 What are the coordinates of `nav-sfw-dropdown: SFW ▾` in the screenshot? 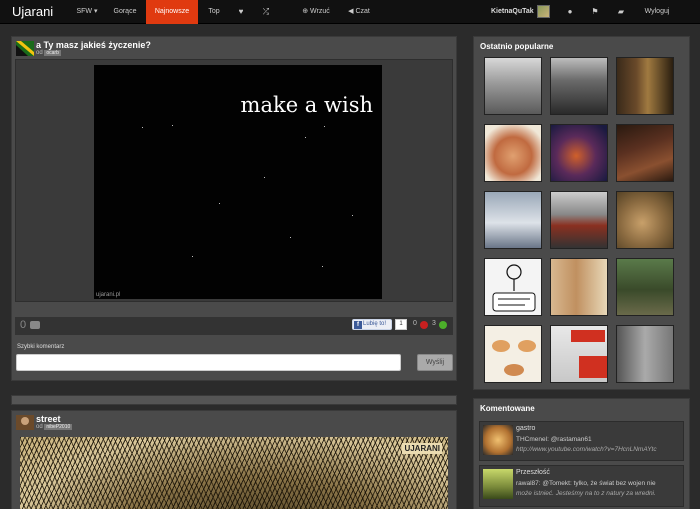 It's located at (87, 12).